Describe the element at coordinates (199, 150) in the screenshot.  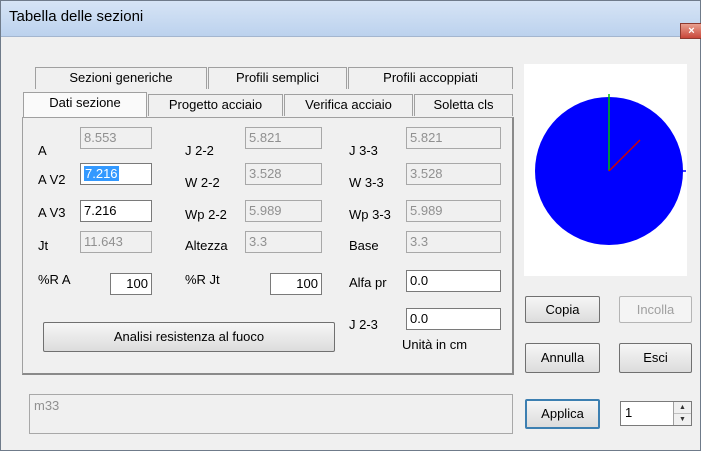
I see `label-j22: J 2-2` at that location.